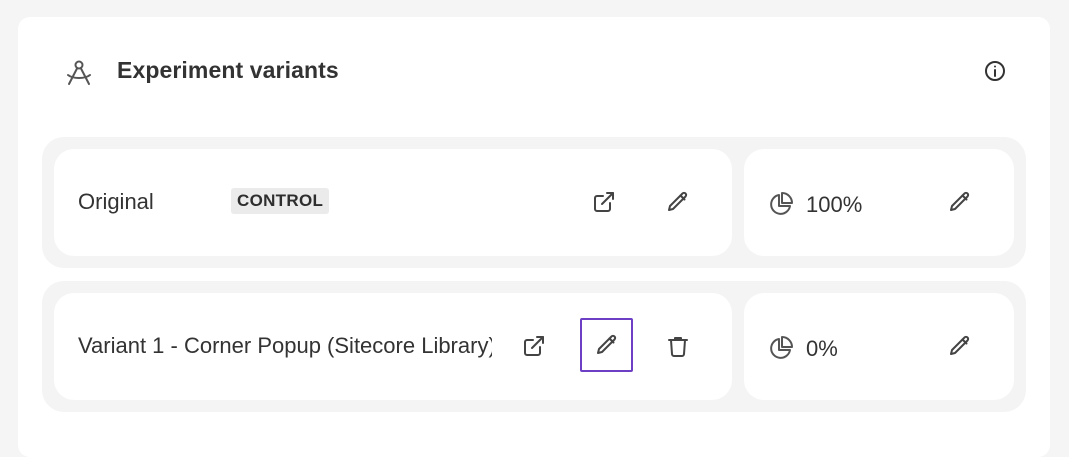 The width and height of the screenshot is (1069, 457). I want to click on control-badge: CONTROL, so click(280, 201).